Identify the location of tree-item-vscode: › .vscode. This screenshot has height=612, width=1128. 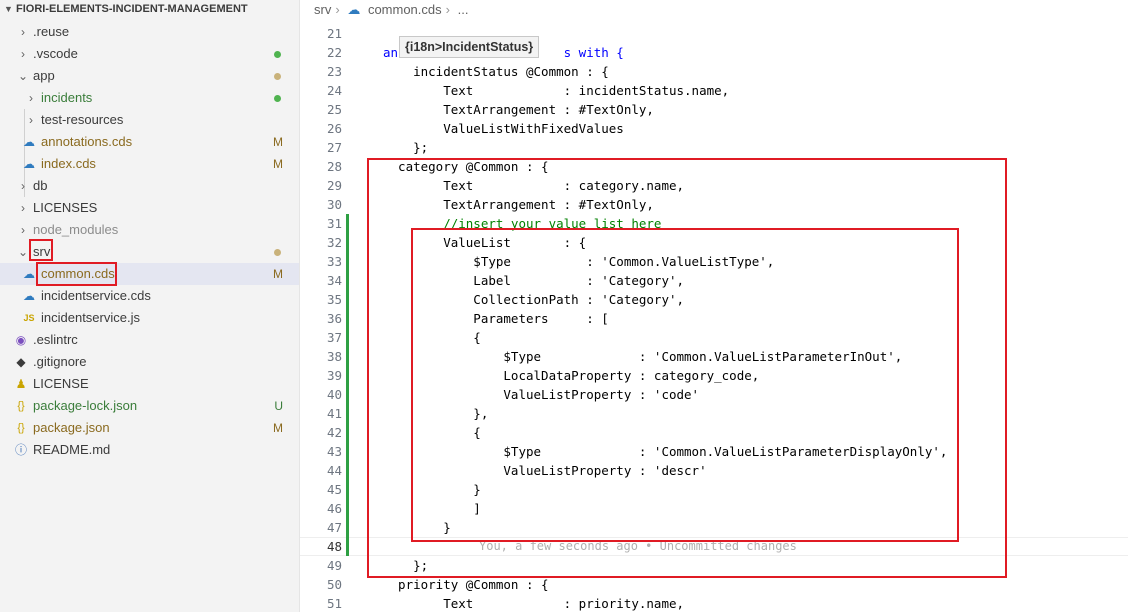
(149, 54).